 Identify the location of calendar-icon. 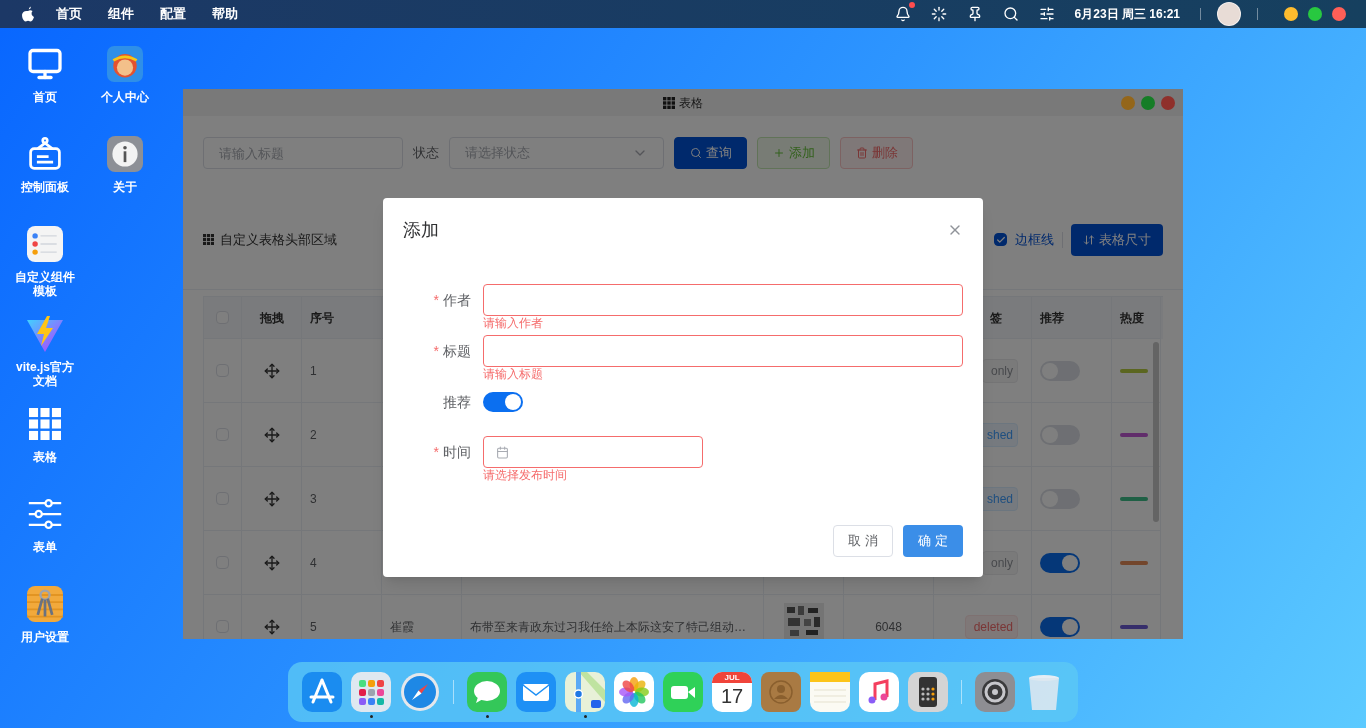
(502, 452).